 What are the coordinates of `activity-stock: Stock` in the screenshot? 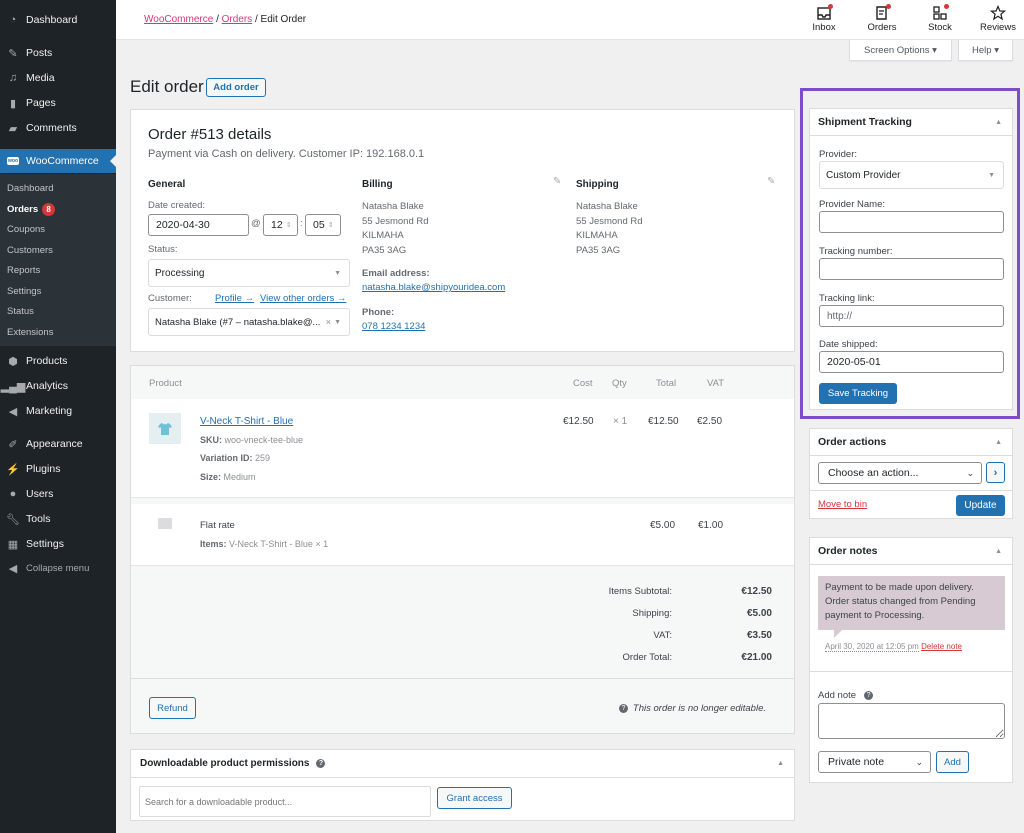 It's located at (940, 18).